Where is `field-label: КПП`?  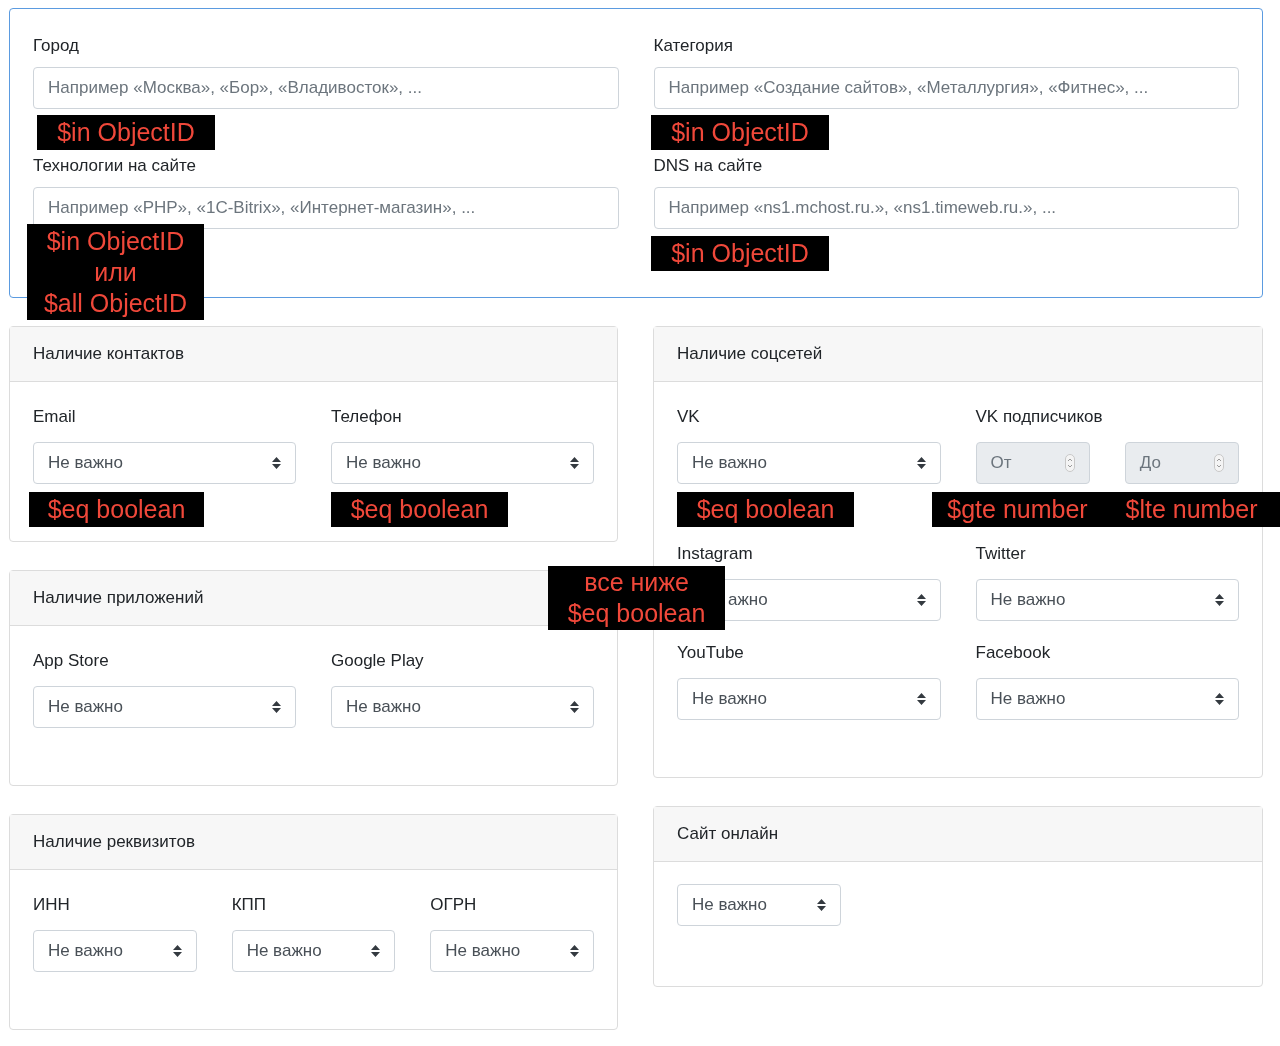
field-label: КПП is located at coordinates (248, 905).